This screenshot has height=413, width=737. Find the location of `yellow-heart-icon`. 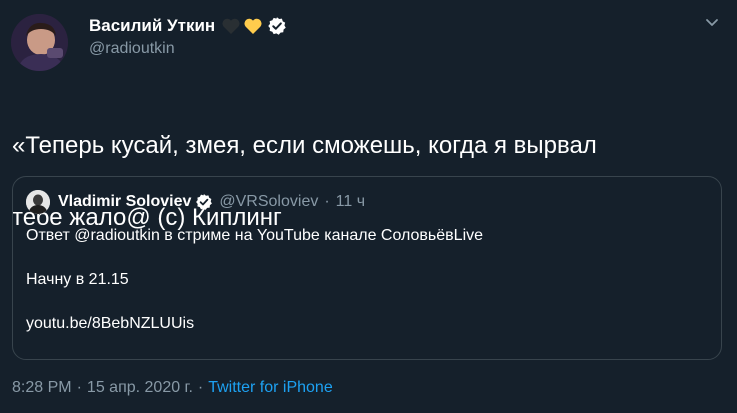

yellow-heart-icon is located at coordinates (253, 26).